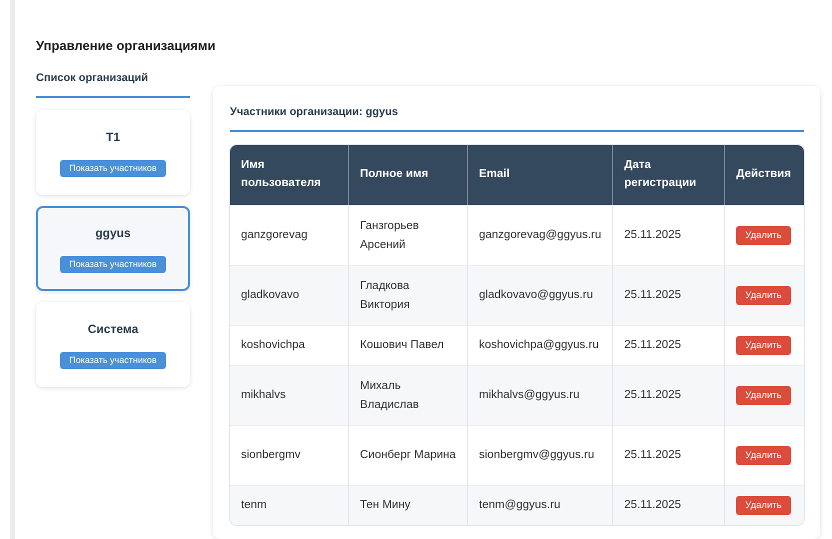 The width and height of the screenshot is (832, 539). What do you see at coordinates (113, 344) in the screenshot?
I see `organization-card: Система Показать участников` at bounding box center [113, 344].